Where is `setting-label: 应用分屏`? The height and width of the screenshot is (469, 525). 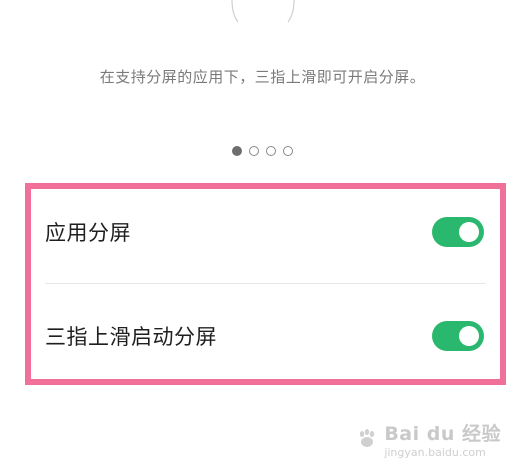 setting-label: 应用分屏 is located at coordinates (88, 232).